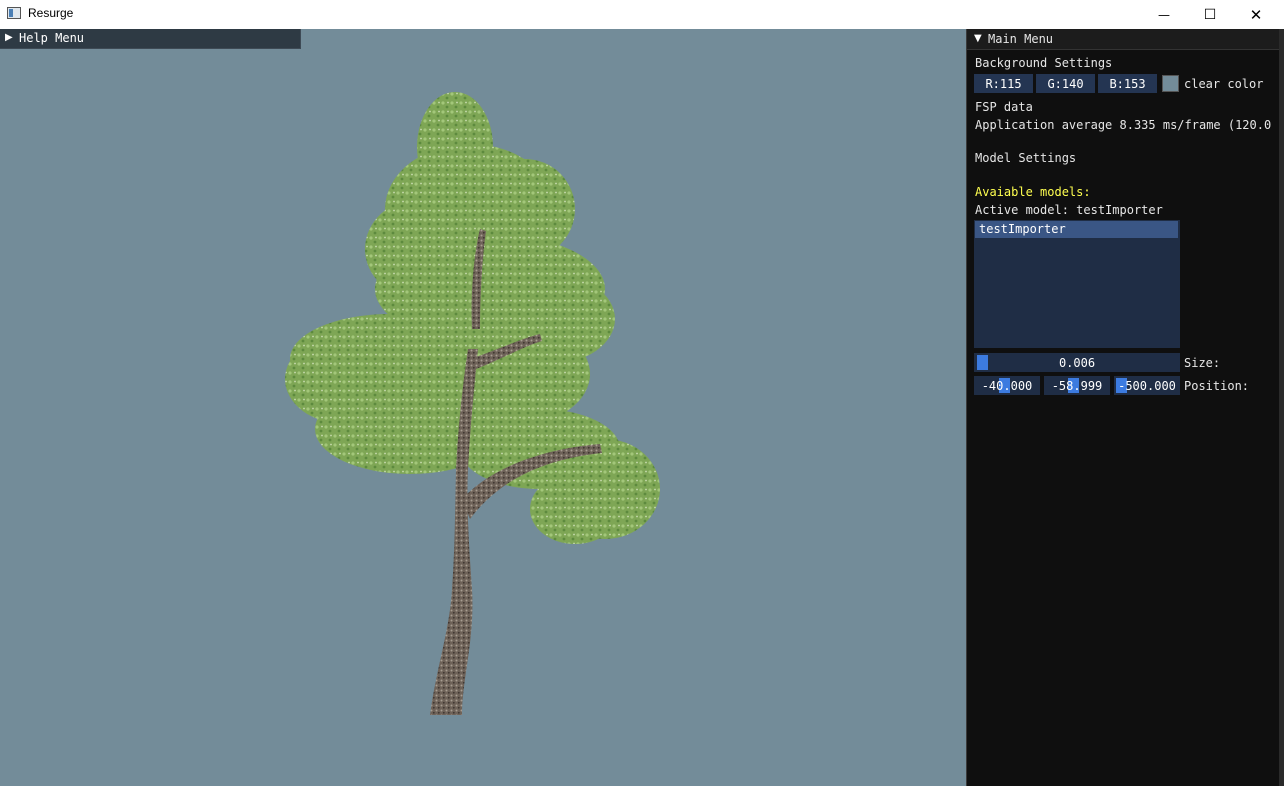 The width and height of the screenshot is (1284, 786). I want to click on position-y-value: -58.999, so click(1077, 385).